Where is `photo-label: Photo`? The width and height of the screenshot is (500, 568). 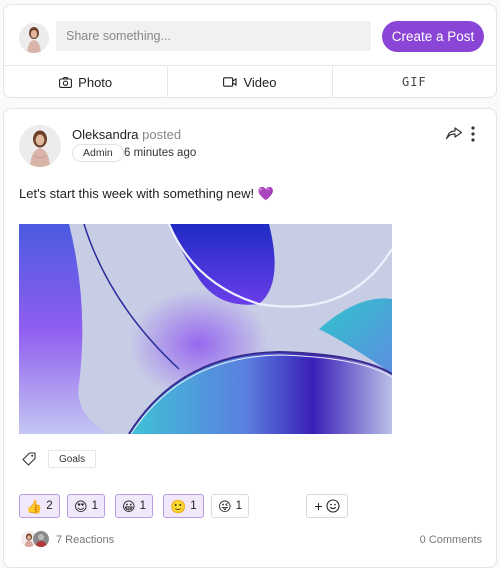
photo-label: Photo is located at coordinates (95, 82).